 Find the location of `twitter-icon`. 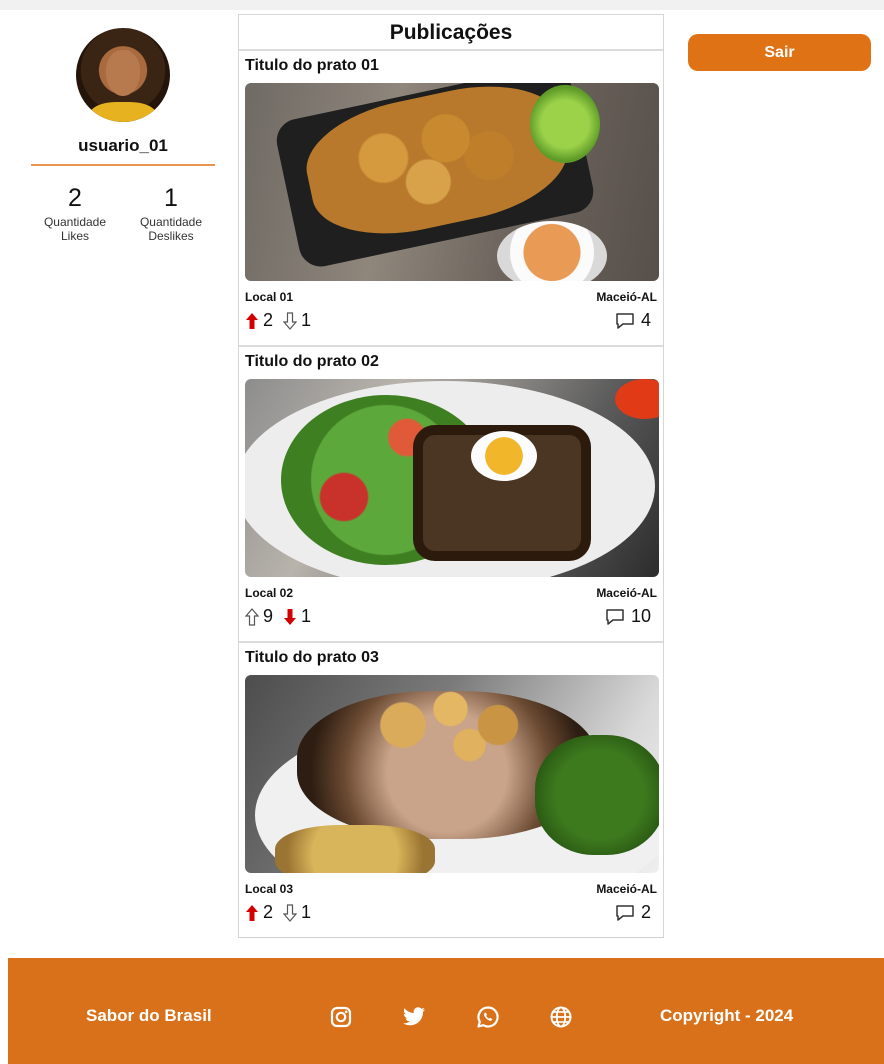

twitter-icon is located at coordinates (414, 1017).